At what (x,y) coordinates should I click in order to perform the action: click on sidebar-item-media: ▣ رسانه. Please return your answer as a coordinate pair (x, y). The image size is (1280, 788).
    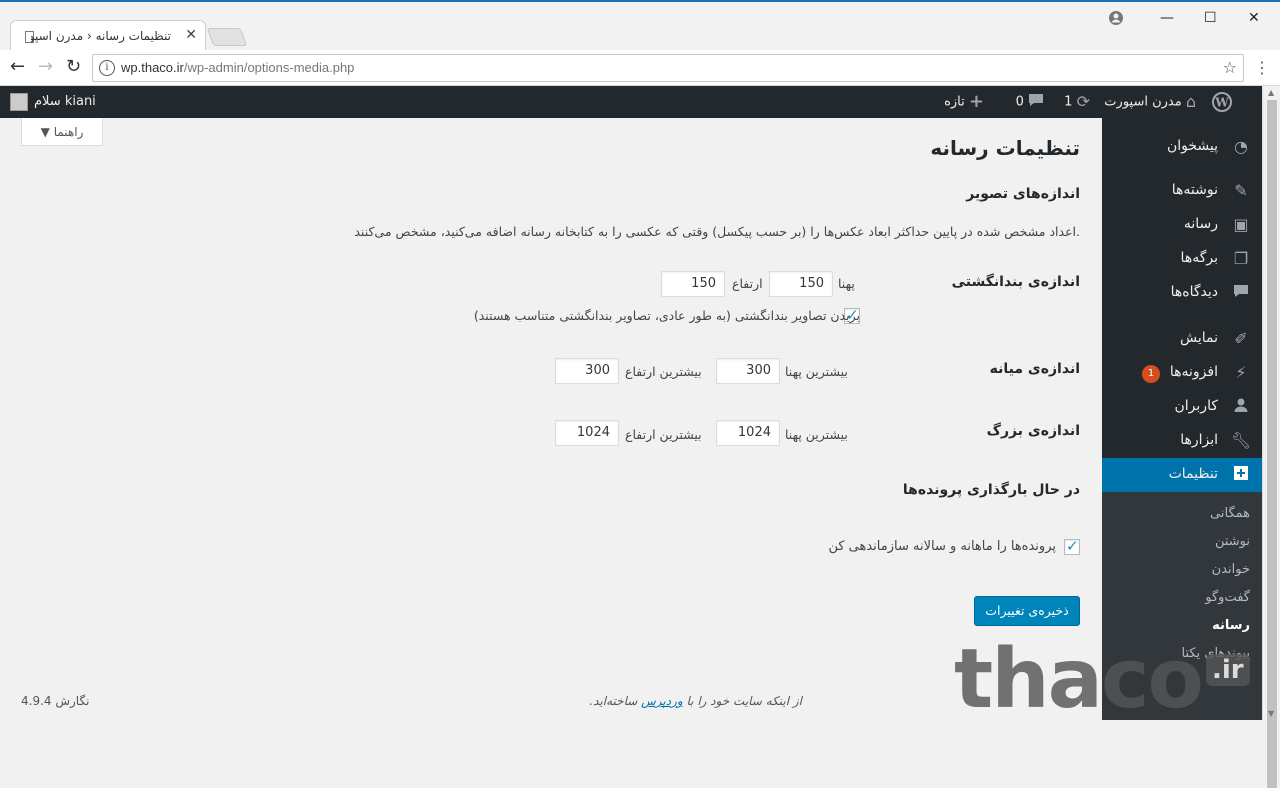
    Looking at the image, I should click on (1182, 225).